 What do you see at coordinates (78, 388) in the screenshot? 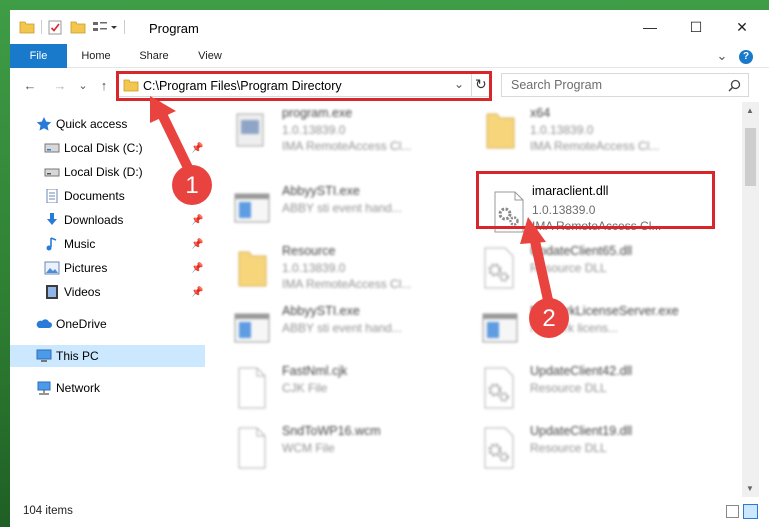
I see `sidebar-item-label: Network` at bounding box center [78, 388].